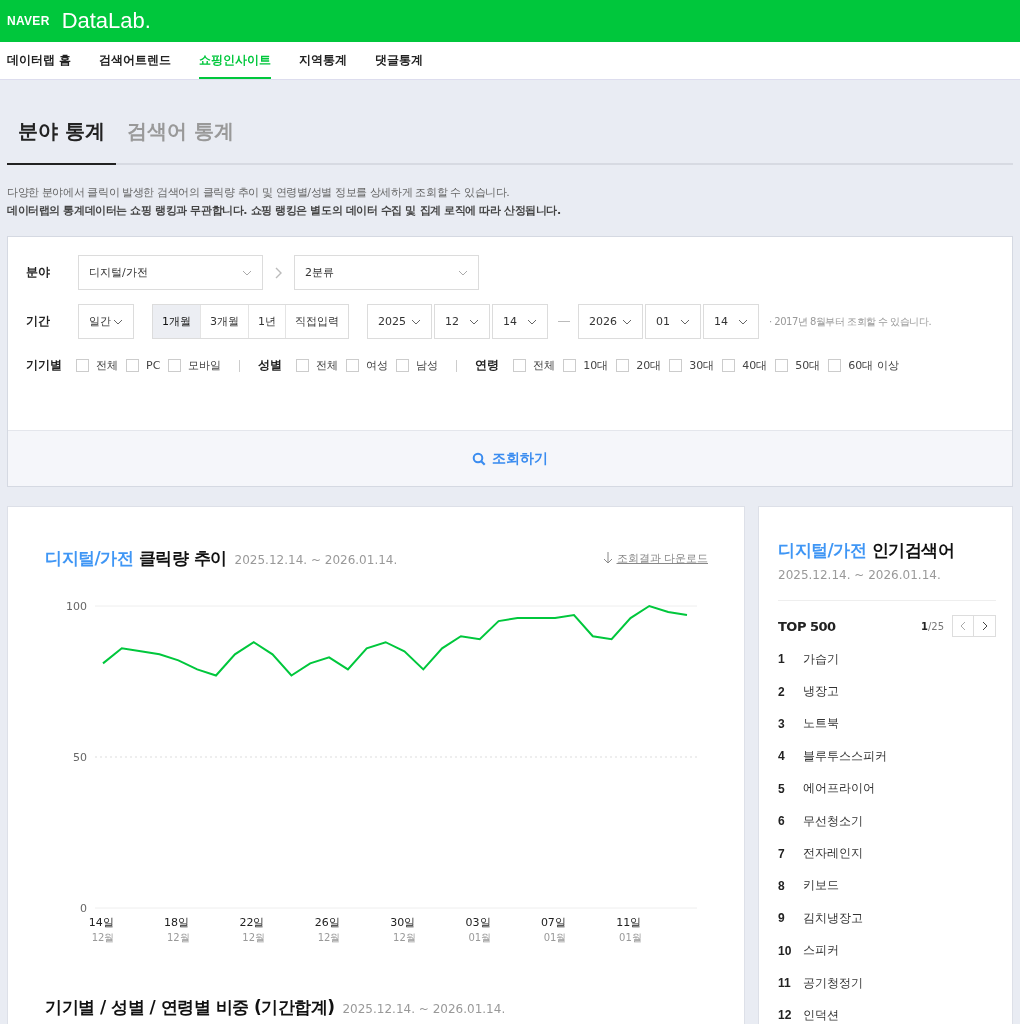 This screenshot has height=1024, width=1020. What do you see at coordinates (252, 929) in the screenshot?
I see `axis-tick-label: 22일 12월` at bounding box center [252, 929].